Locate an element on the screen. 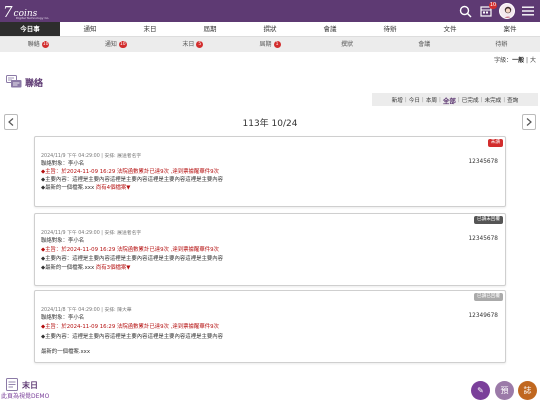 This screenshot has height=405, width=540. date-navigator: 113年 10/24 is located at coordinates (270, 122).